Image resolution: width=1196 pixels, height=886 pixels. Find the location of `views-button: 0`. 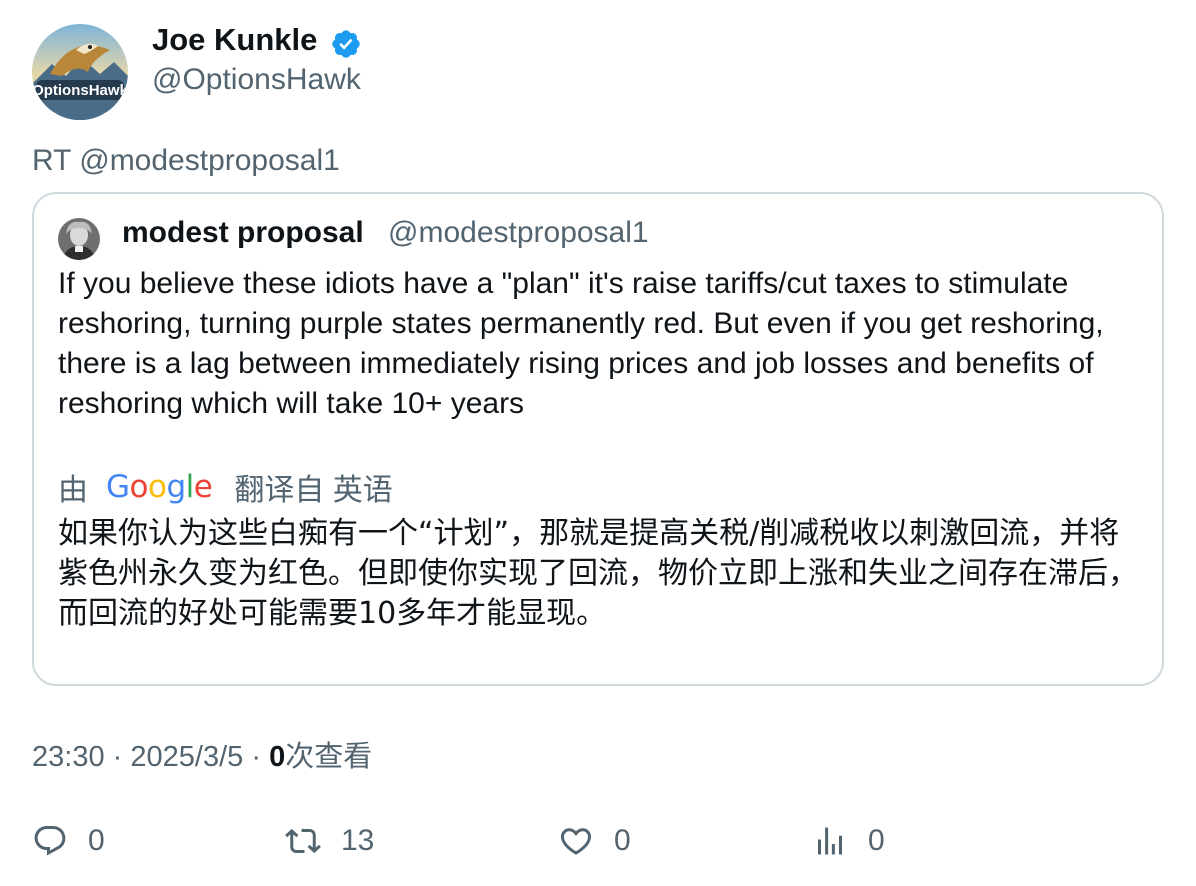

views-button: 0 is located at coordinates (848, 841).